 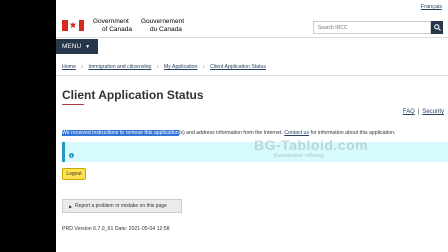 I want to click on gov-fr-line1: Gouvernement, so click(x=162, y=21).